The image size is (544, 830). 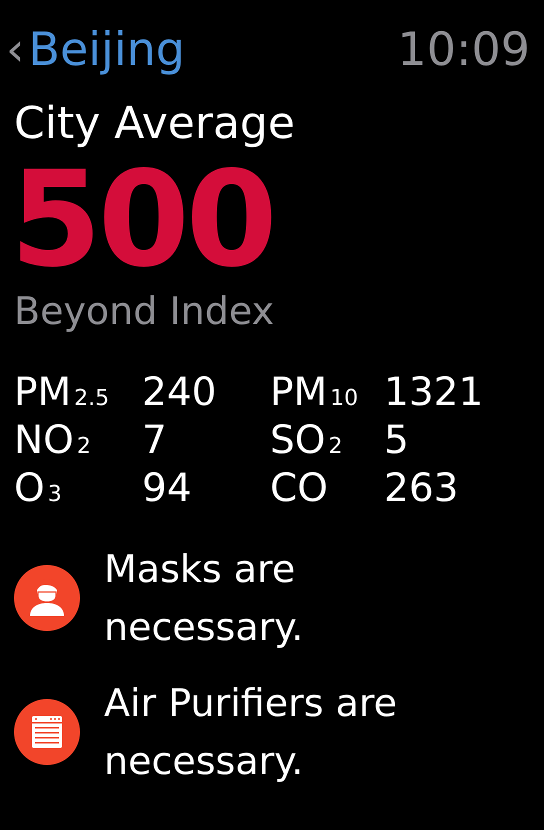 What do you see at coordinates (47, 598) in the screenshot?
I see `person-mask-icon` at bounding box center [47, 598].